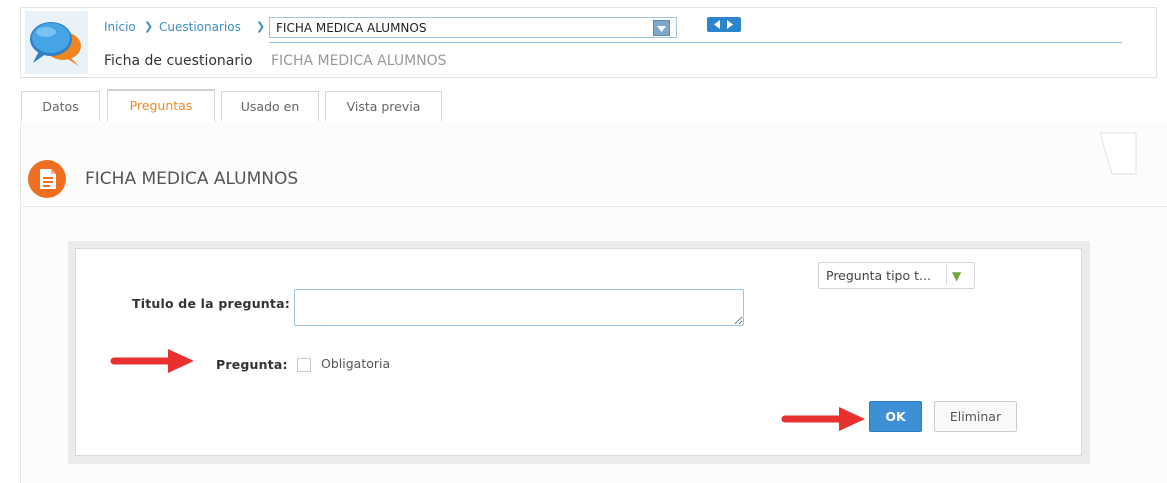  What do you see at coordinates (593, 206) in the screenshot?
I see `section-divider` at bounding box center [593, 206].